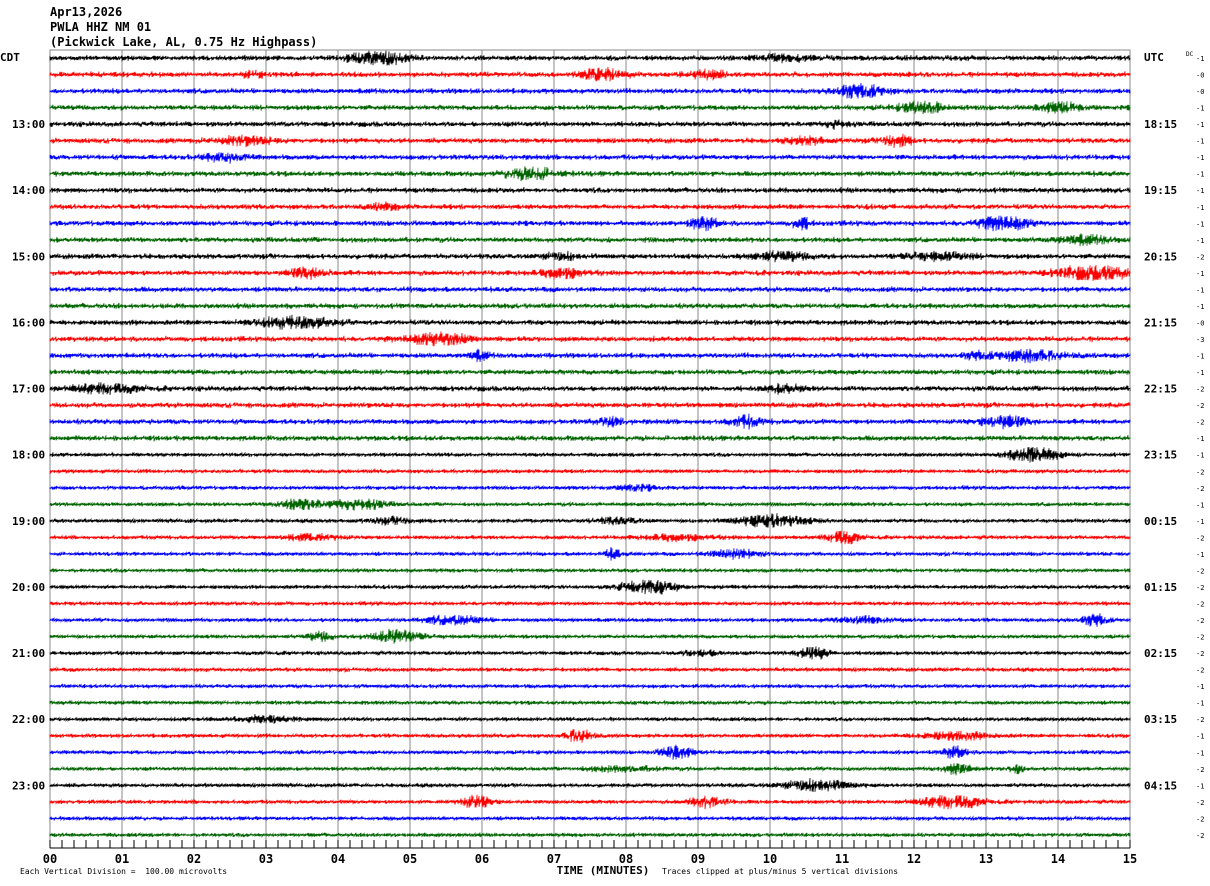 Image resolution: width=1210 pixels, height=886 pixels. What do you see at coordinates (1160, 587) in the screenshot?
I see `right-hour-label: 01:15` at bounding box center [1160, 587].